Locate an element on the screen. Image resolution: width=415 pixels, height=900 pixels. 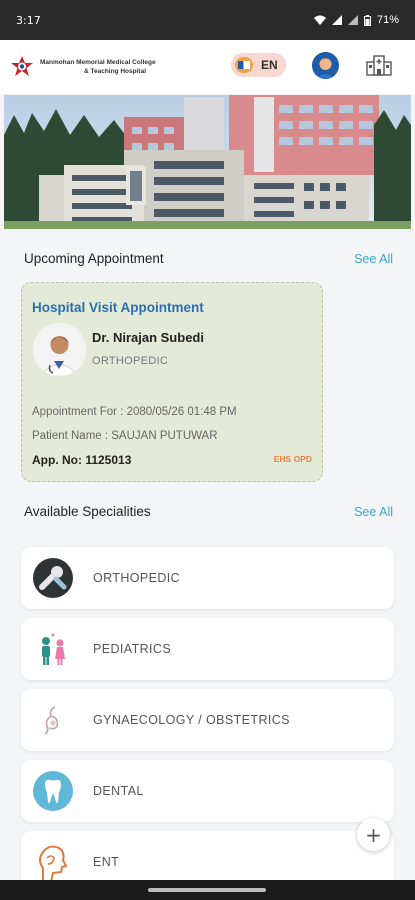
hospital-name-line1: Manmohan Memorial Medical College is located at coordinates (98, 62).